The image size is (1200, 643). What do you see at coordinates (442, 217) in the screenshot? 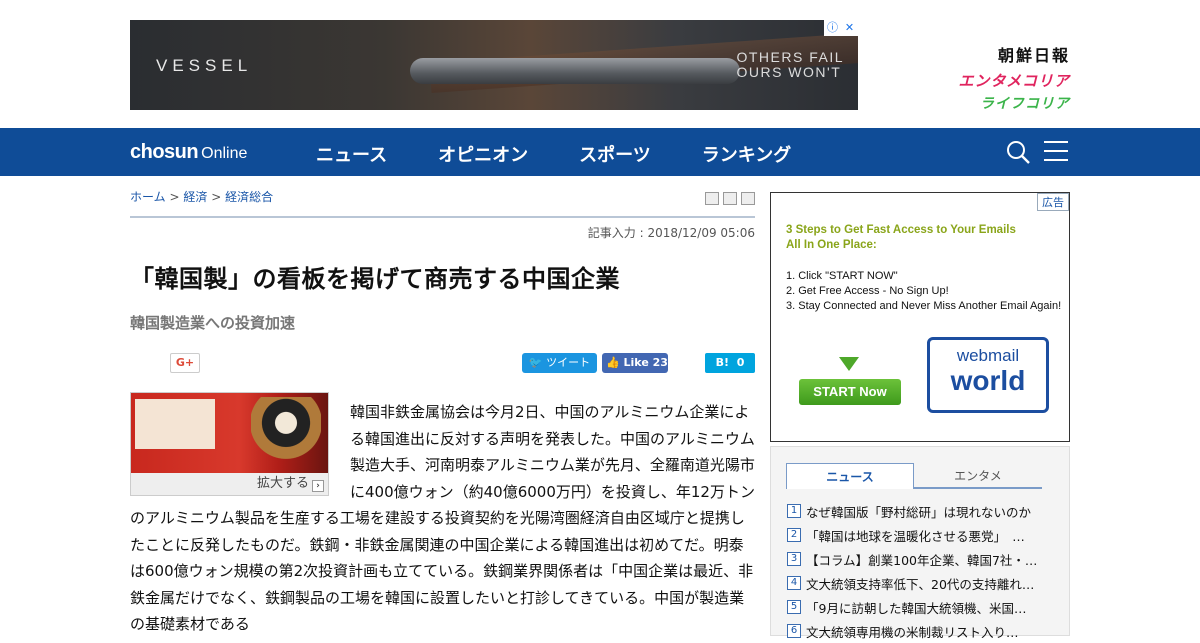
I see `divider` at bounding box center [442, 217].